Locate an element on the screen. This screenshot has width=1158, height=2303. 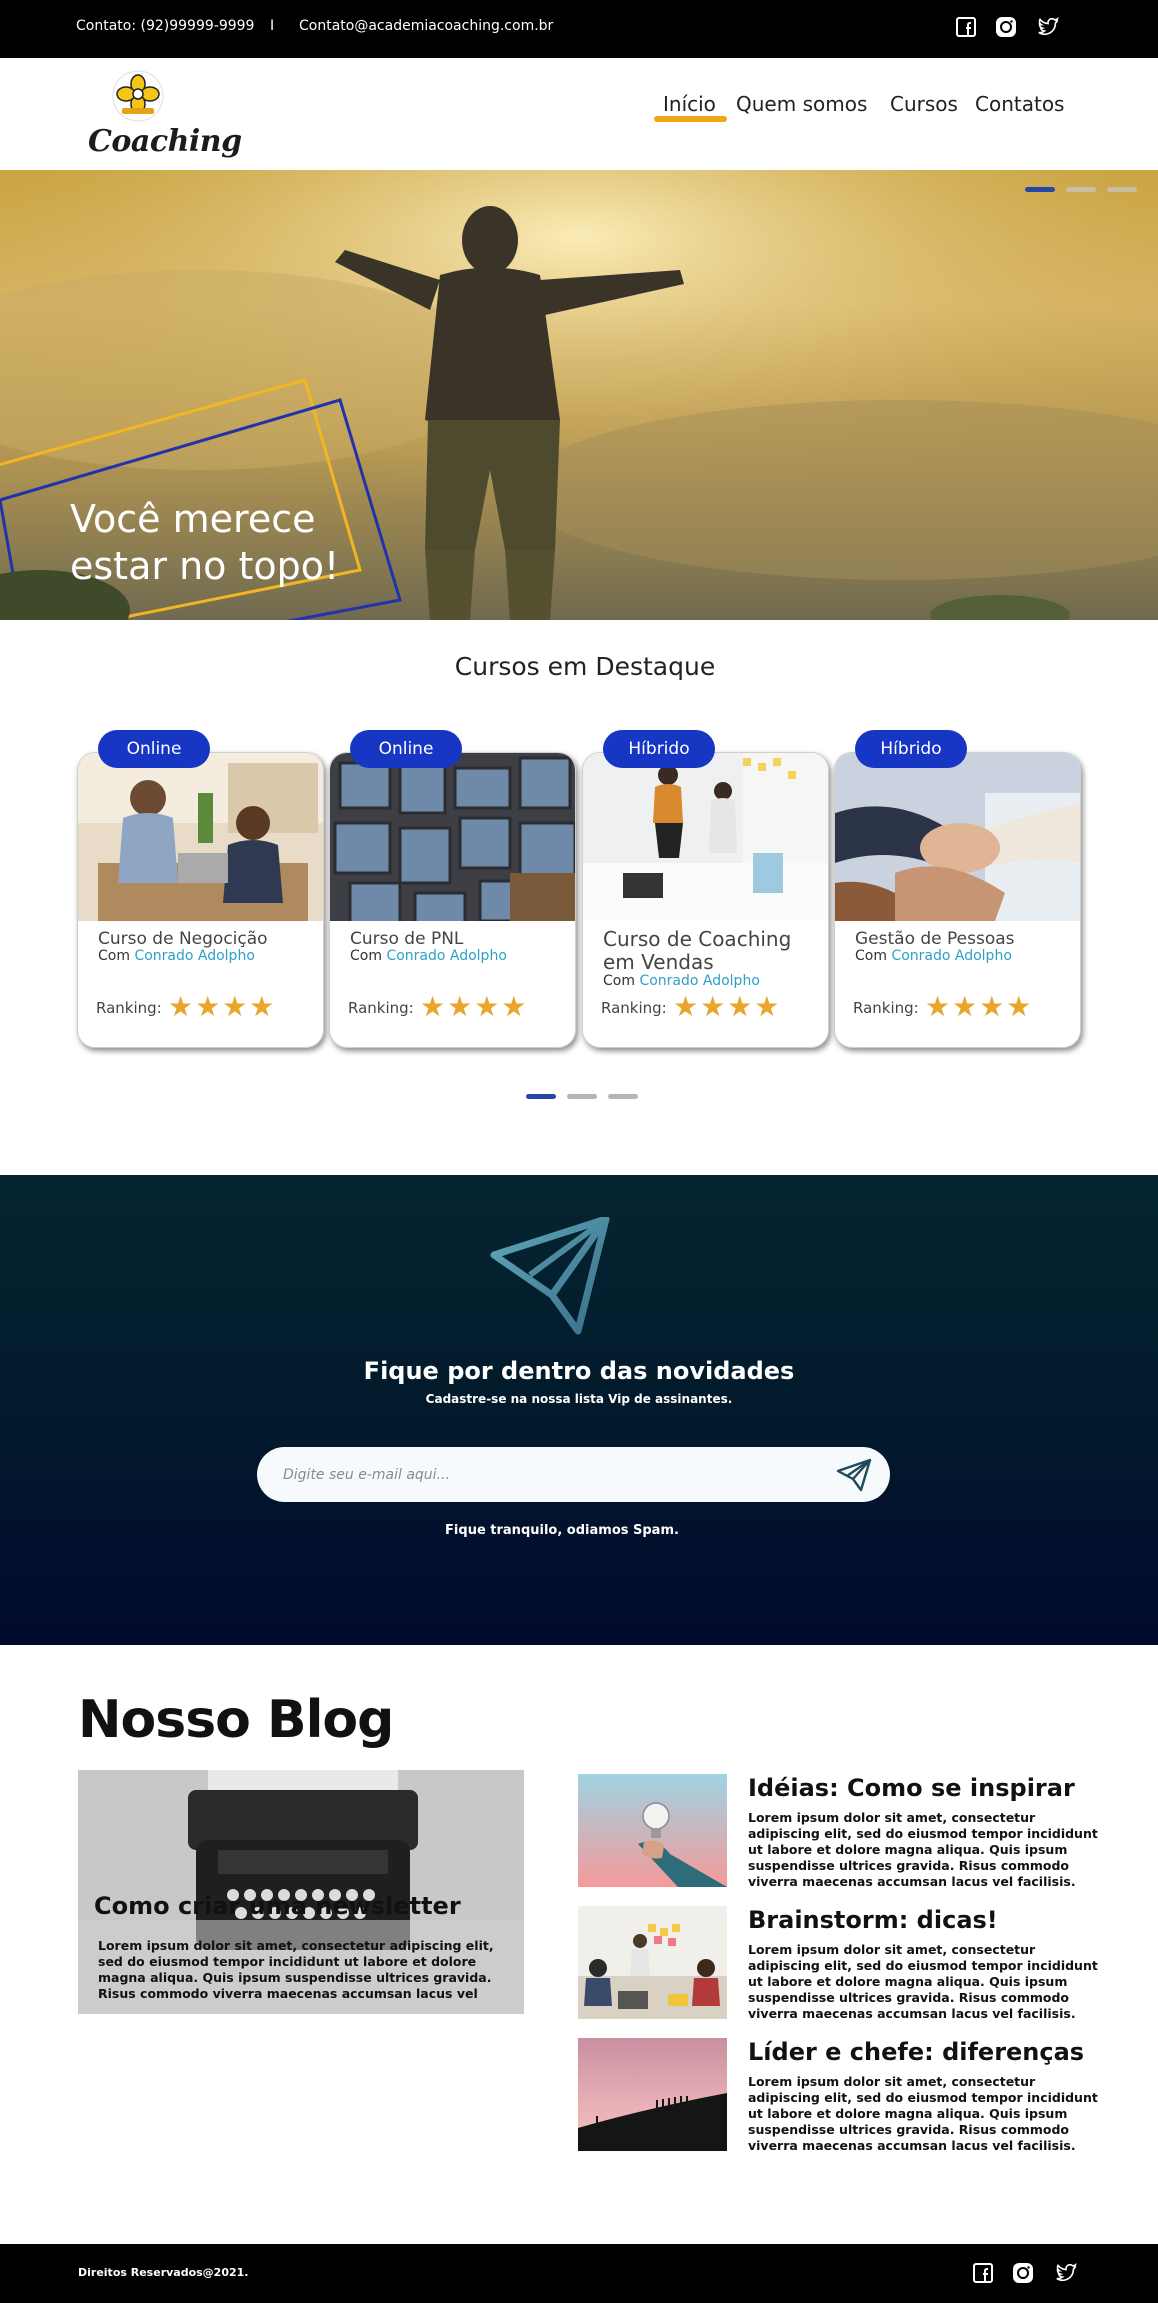
send-icon is located at coordinates (854, 1475).